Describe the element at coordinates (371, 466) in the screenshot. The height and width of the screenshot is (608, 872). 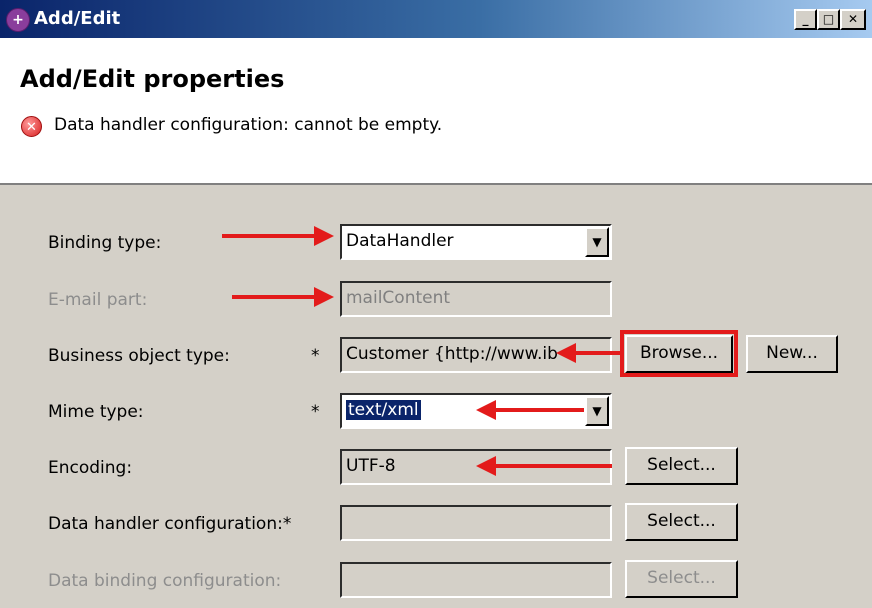
I see `encoding-value: UTF-8` at that location.